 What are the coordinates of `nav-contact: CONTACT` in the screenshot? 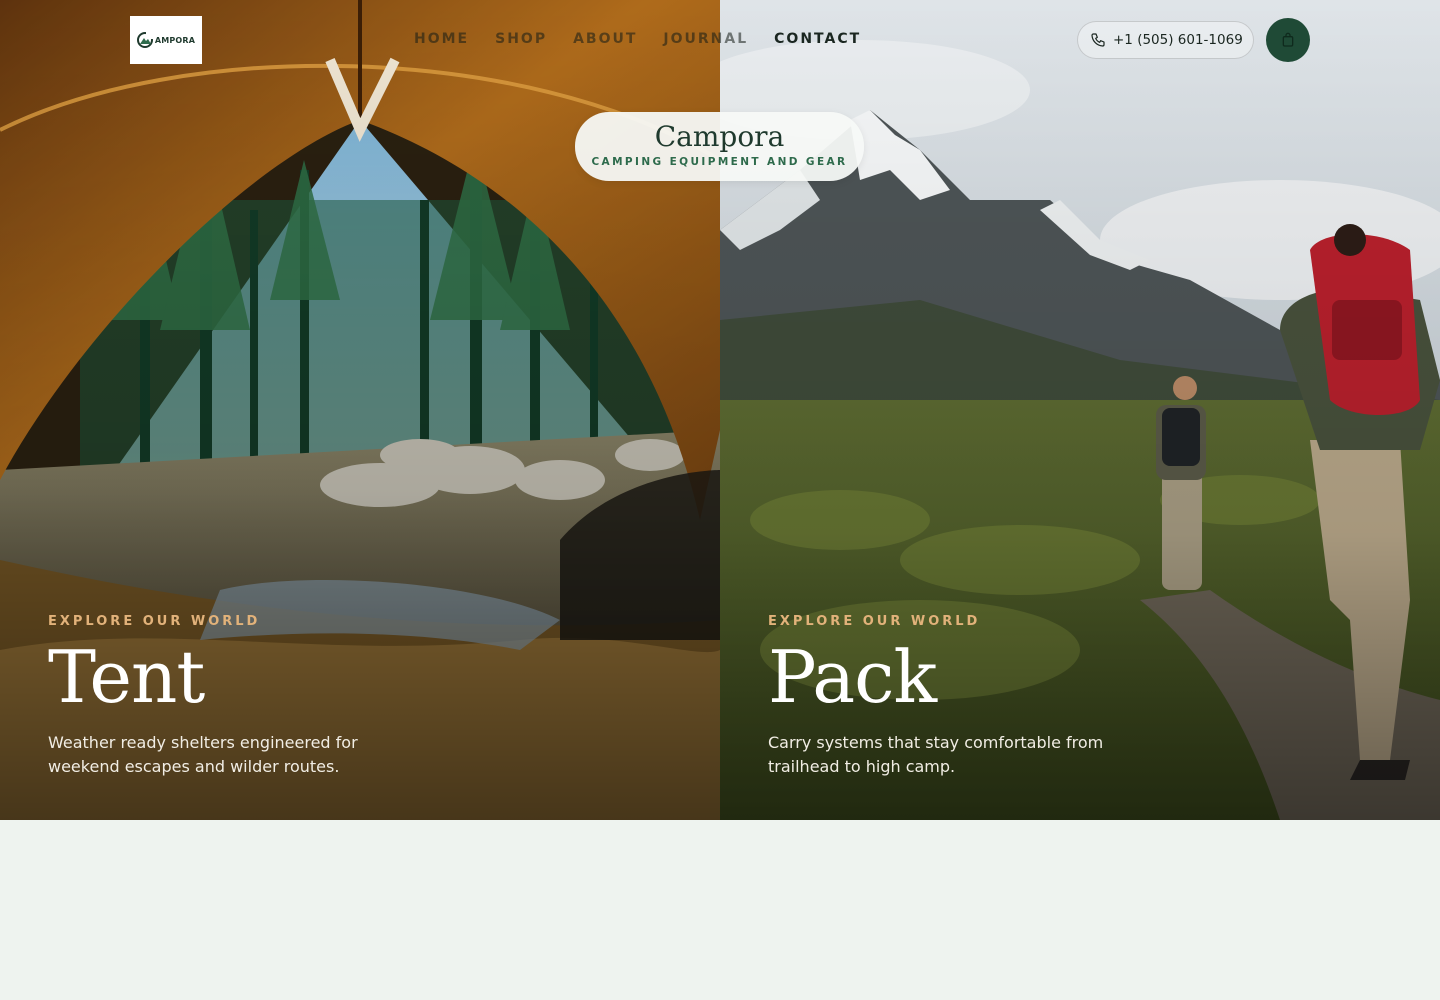 It's located at (817, 39).